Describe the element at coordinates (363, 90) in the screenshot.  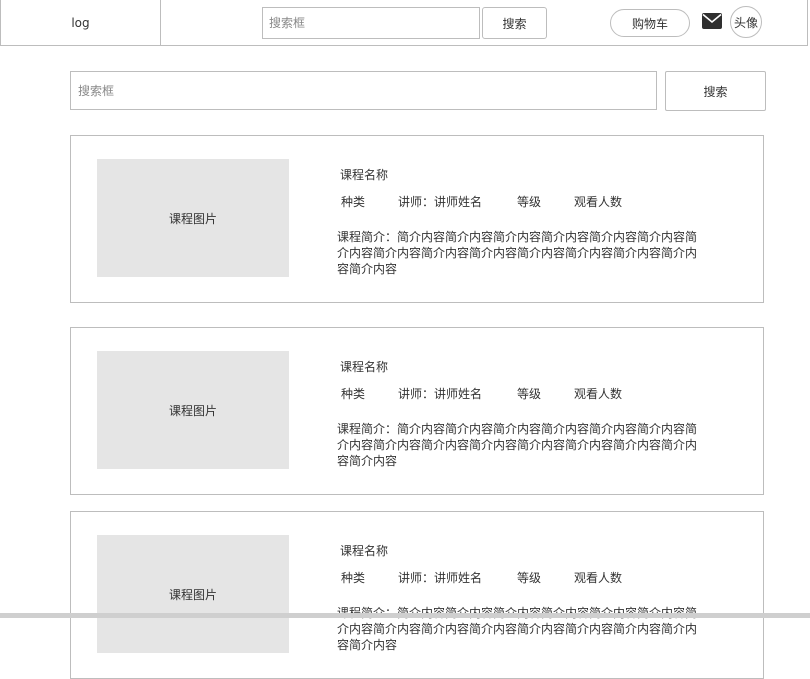
I see `search-input` at that location.